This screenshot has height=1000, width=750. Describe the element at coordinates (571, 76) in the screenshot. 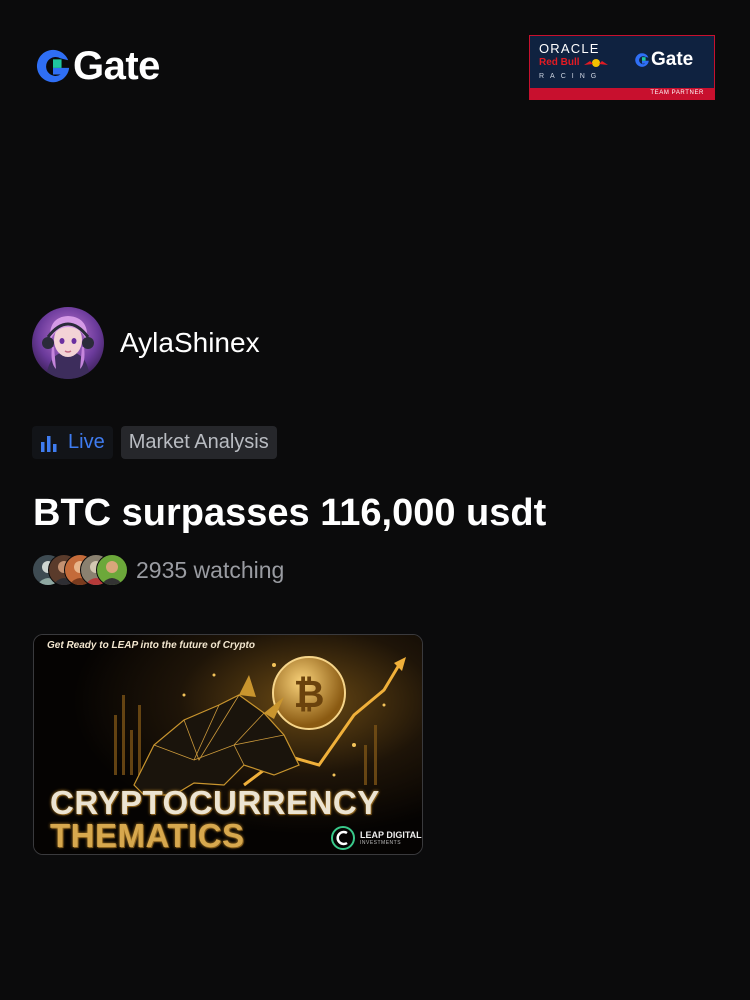

I see `racing-text: RACING` at that location.